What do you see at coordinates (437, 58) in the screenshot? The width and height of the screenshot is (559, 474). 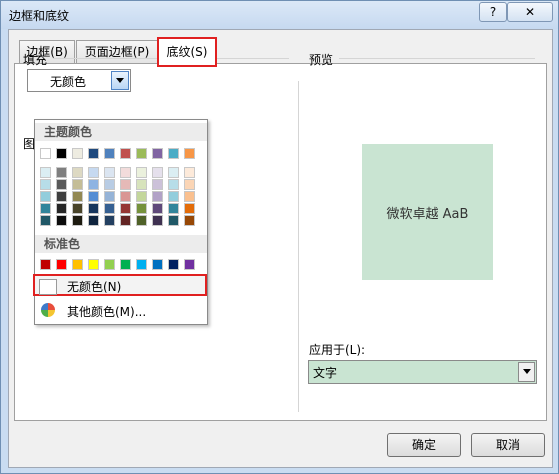 I see `preview-divider` at bounding box center [437, 58].